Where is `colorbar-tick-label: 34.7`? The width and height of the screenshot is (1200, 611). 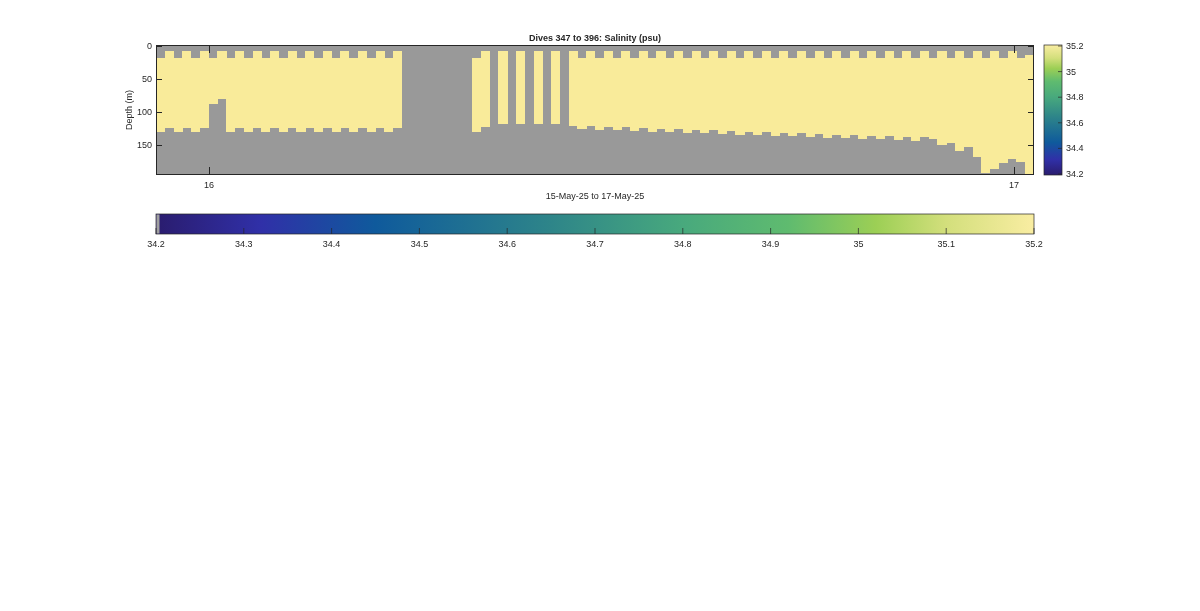 colorbar-tick-label: 34.7 is located at coordinates (595, 244).